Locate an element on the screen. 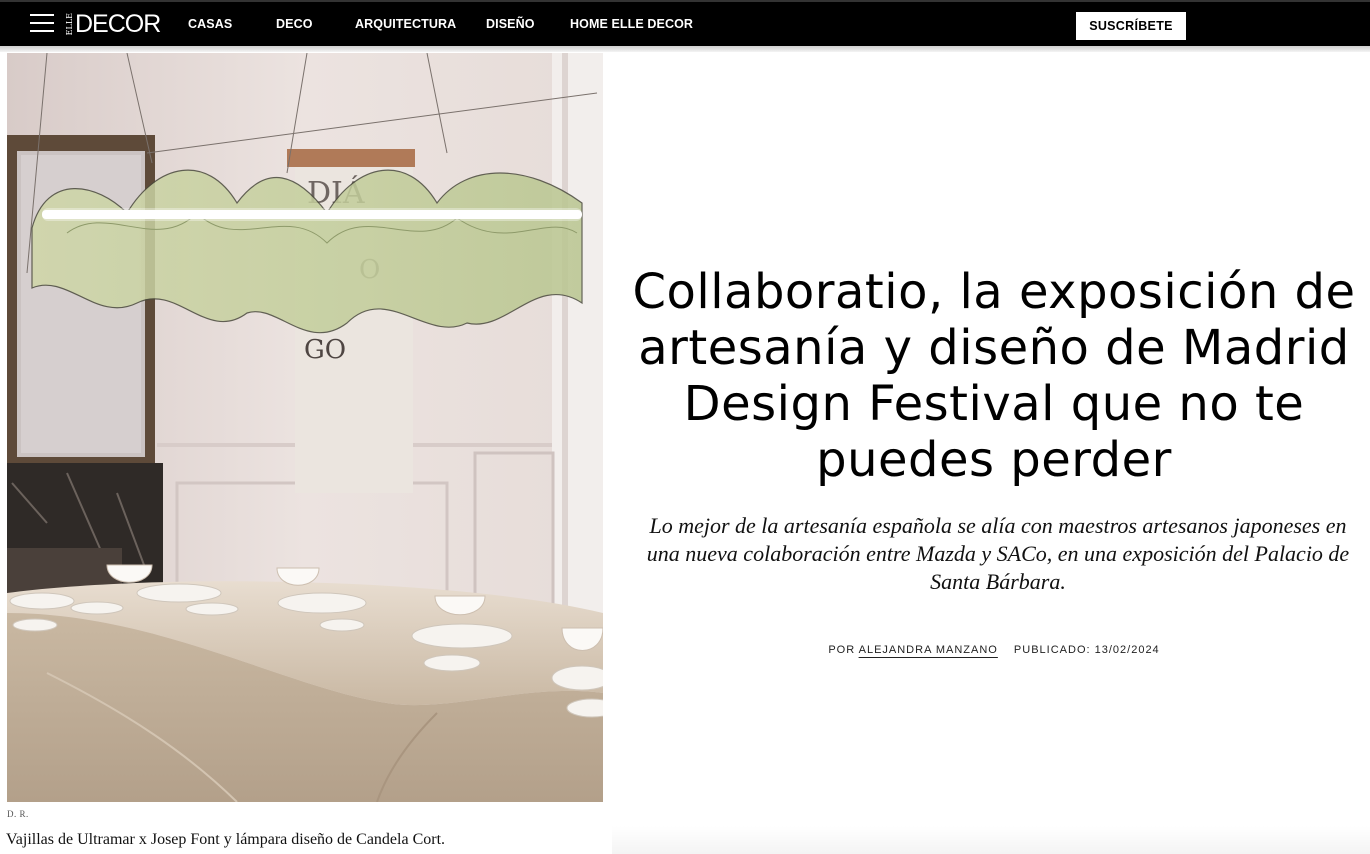 The width and height of the screenshot is (1370, 854). logo-elle-text: ELLE is located at coordinates (69, 24).